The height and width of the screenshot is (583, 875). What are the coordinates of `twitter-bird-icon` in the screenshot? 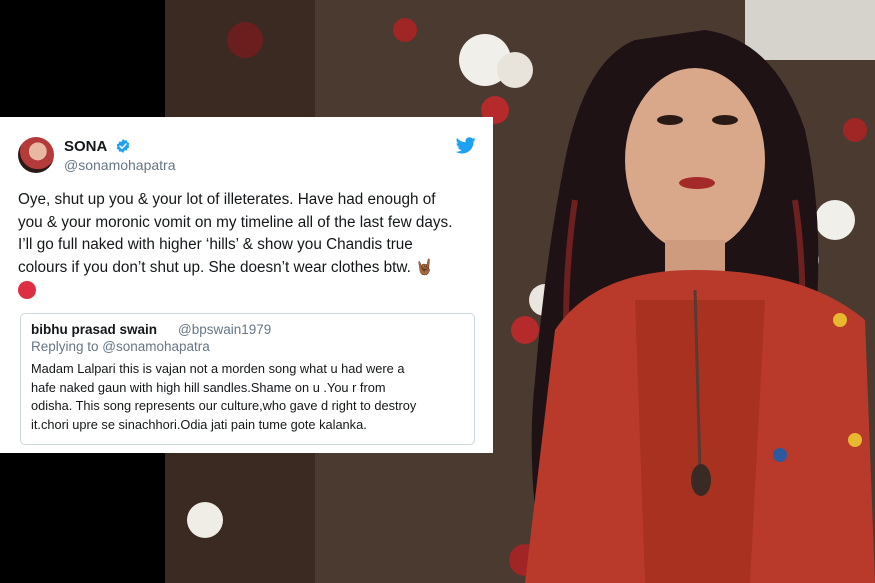 It's located at (466, 145).